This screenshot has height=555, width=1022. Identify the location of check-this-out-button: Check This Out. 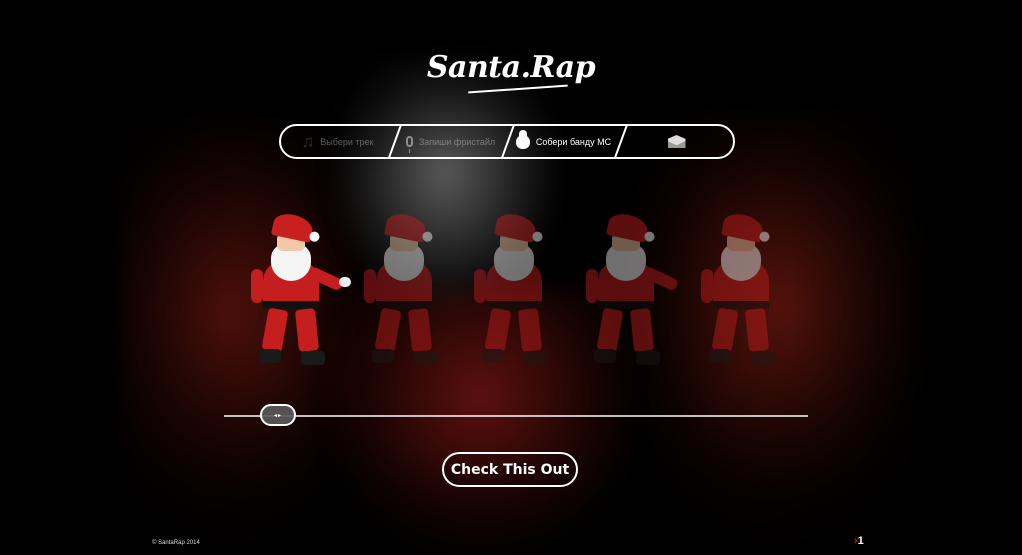
(510, 469).